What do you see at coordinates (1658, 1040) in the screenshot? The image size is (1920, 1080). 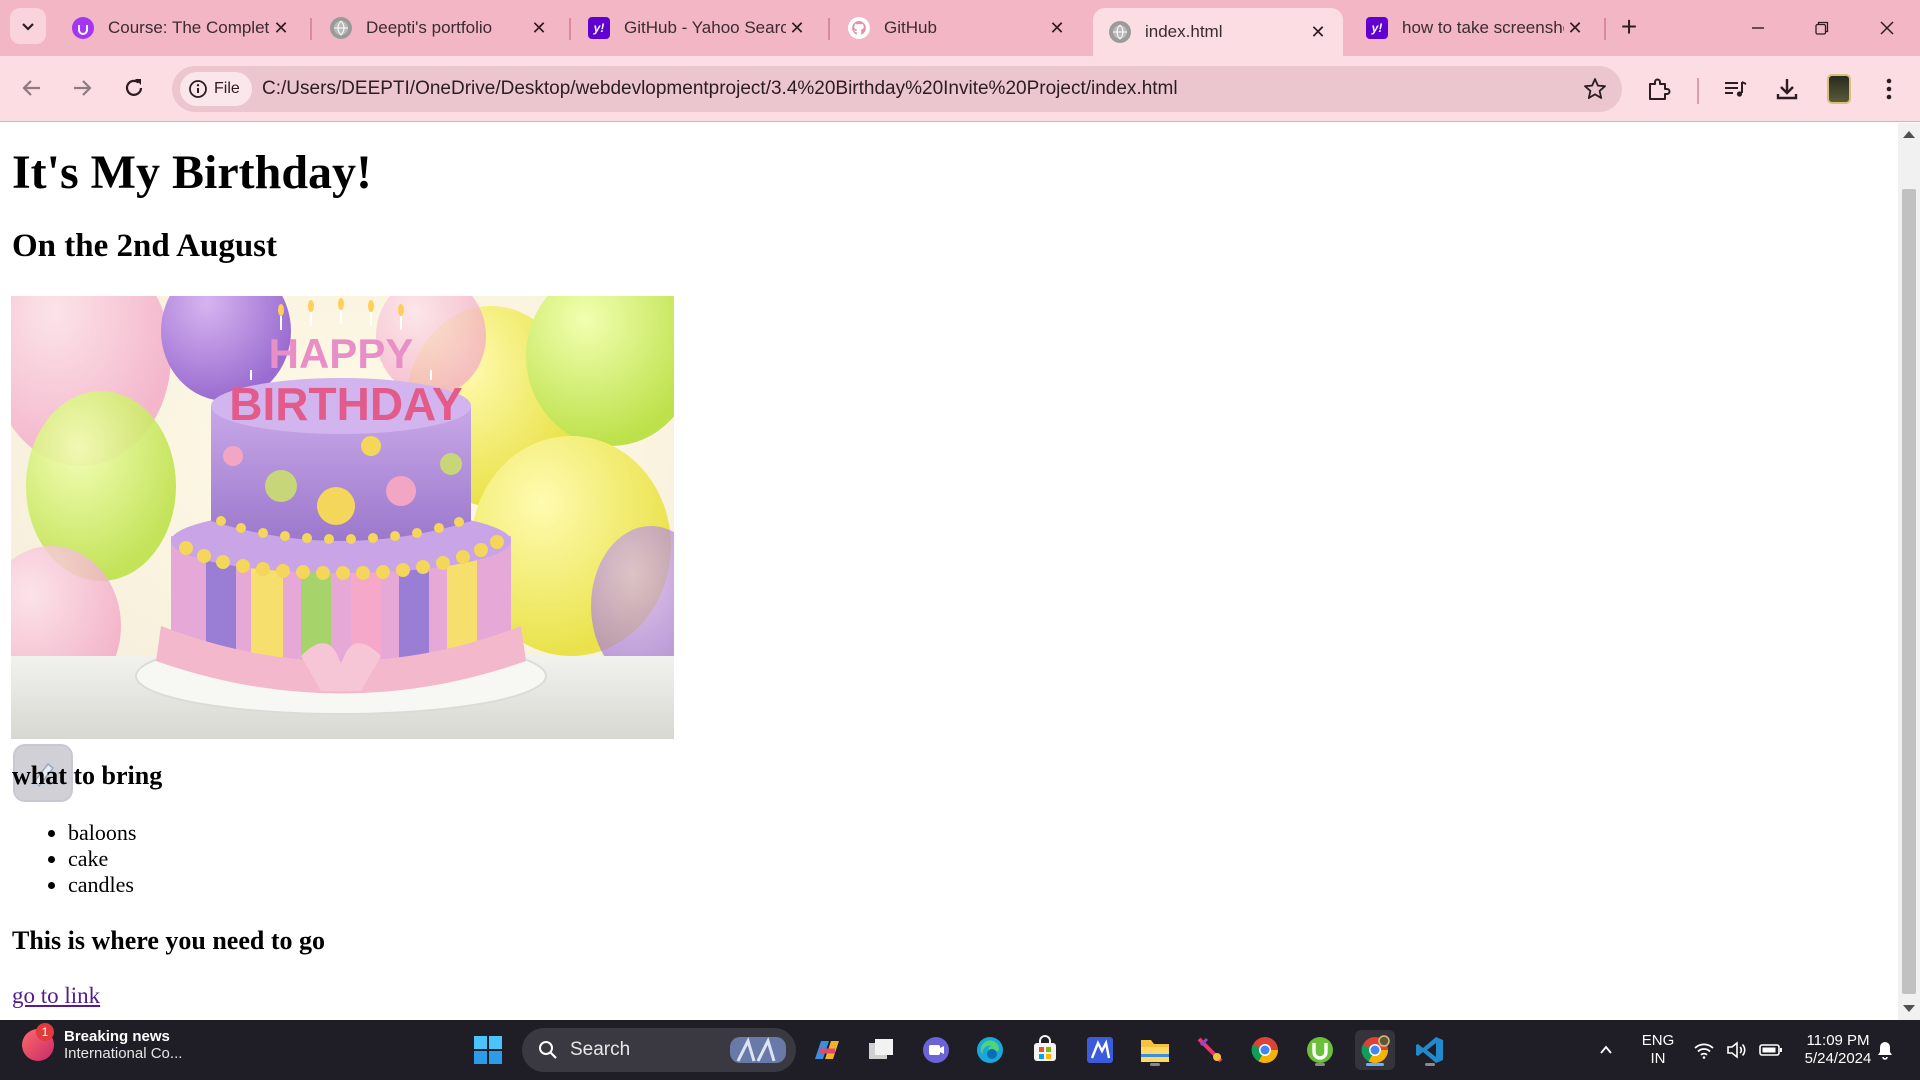 I see `language-label: ENG` at bounding box center [1658, 1040].